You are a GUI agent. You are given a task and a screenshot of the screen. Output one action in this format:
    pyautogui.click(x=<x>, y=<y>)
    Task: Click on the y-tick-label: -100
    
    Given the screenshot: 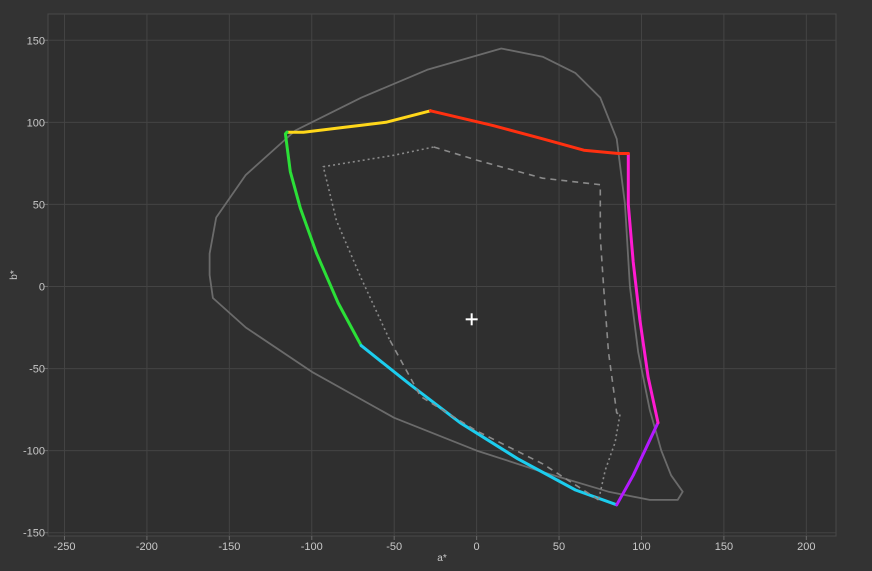 What is the action you would take?
    pyautogui.click(x=34, y=452)
    